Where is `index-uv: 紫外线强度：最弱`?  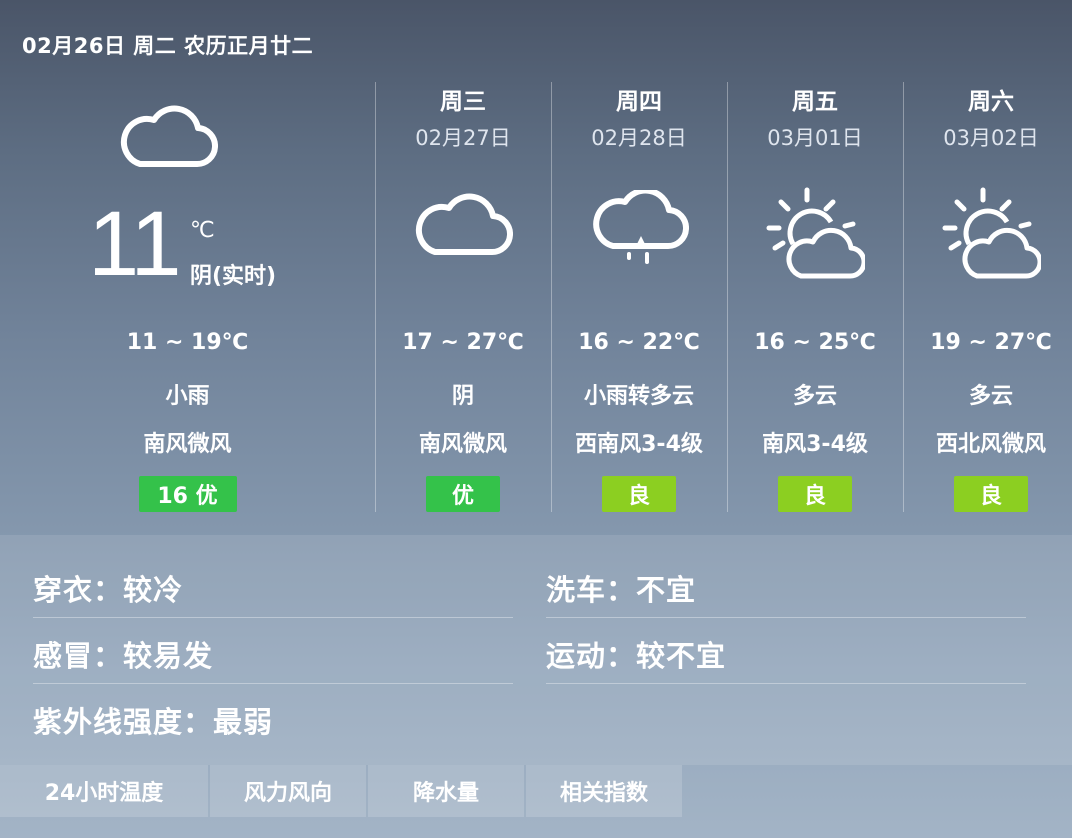 index-uv: 紫外线强度：最弱 is located at coordinates (153, 722).